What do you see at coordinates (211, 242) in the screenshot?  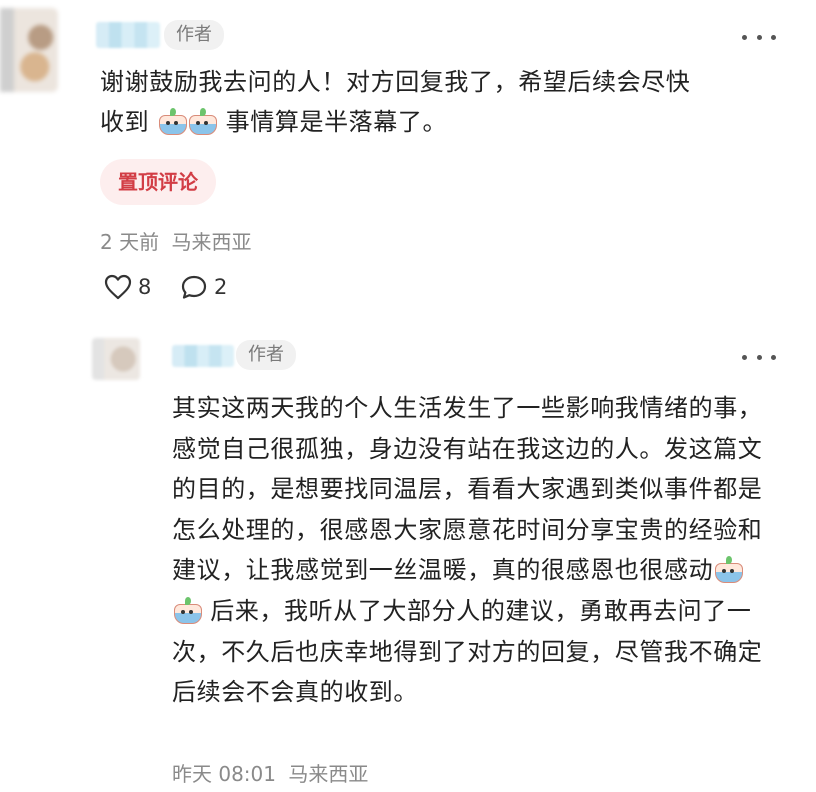 I see `comment-location: 马来西亚` at bounding box center [211, 242].